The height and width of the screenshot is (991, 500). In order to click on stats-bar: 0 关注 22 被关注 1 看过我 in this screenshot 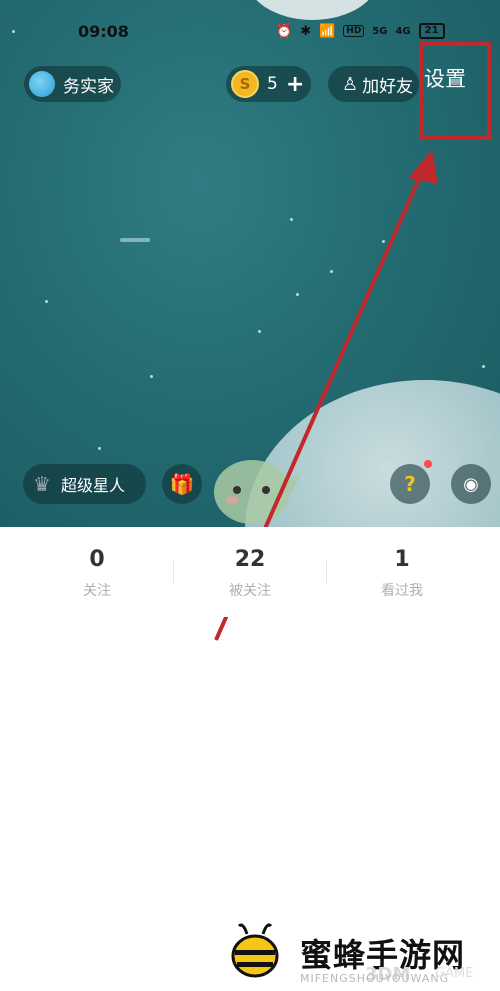, I will do `click(250, 572)`.